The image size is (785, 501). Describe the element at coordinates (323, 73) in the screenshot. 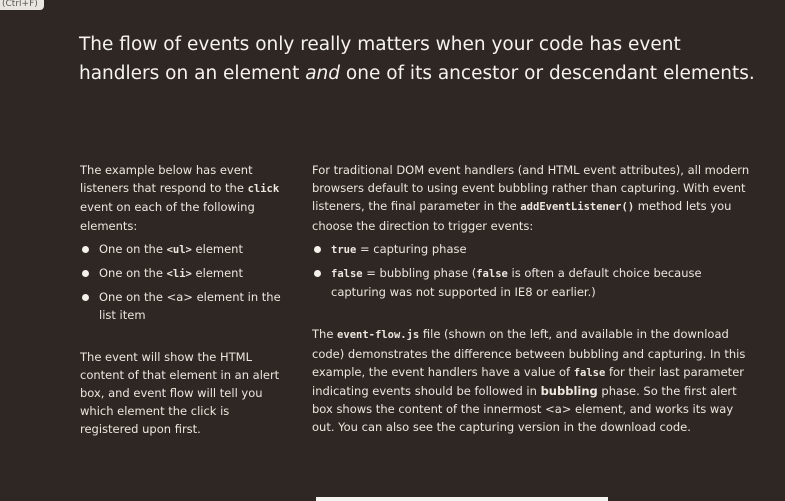

I see `headline-emphasis: and` at that location.